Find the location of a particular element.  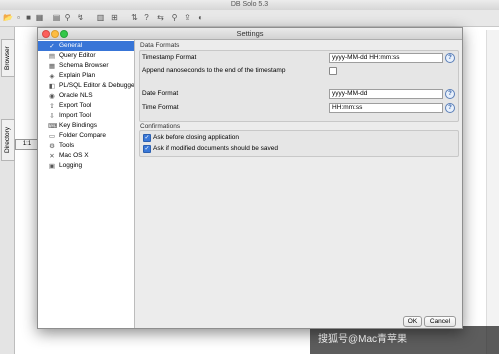

search-icon: ⚲ is located at coordinates (174, 17).